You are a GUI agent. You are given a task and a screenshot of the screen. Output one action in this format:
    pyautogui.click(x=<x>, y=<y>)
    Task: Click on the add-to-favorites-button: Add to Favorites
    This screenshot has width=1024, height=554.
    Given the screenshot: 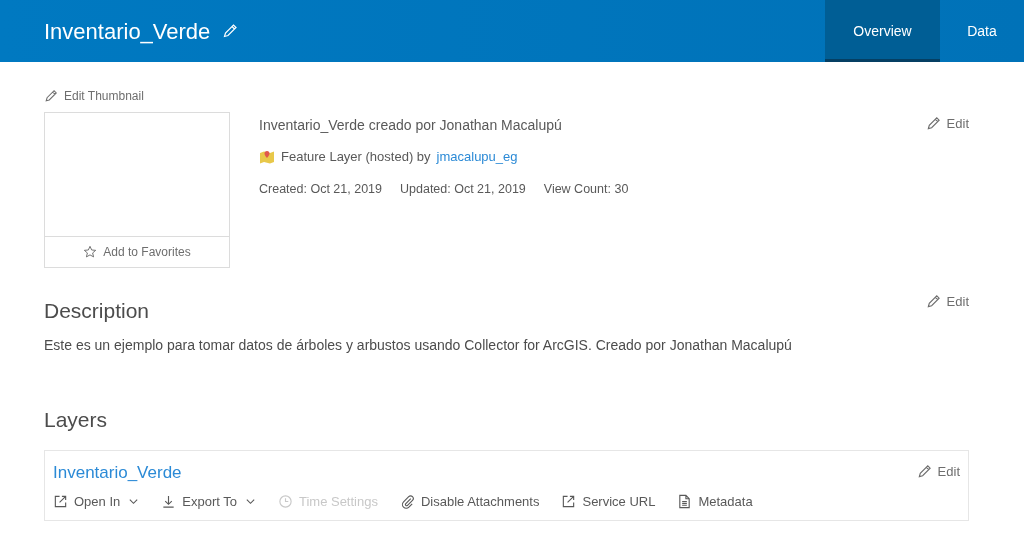 What is the action you would take?
    pyautogui.click(x=137, y=251)
    